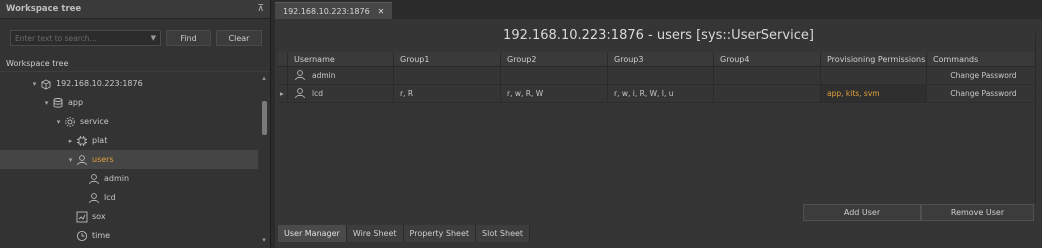 The width and height of the screenshot is (1042, 248). What do you see at coordinates (874, 59) in the screenshot?
I see `column-header: Provisioning Permissions` at bounding box center [874, 59].